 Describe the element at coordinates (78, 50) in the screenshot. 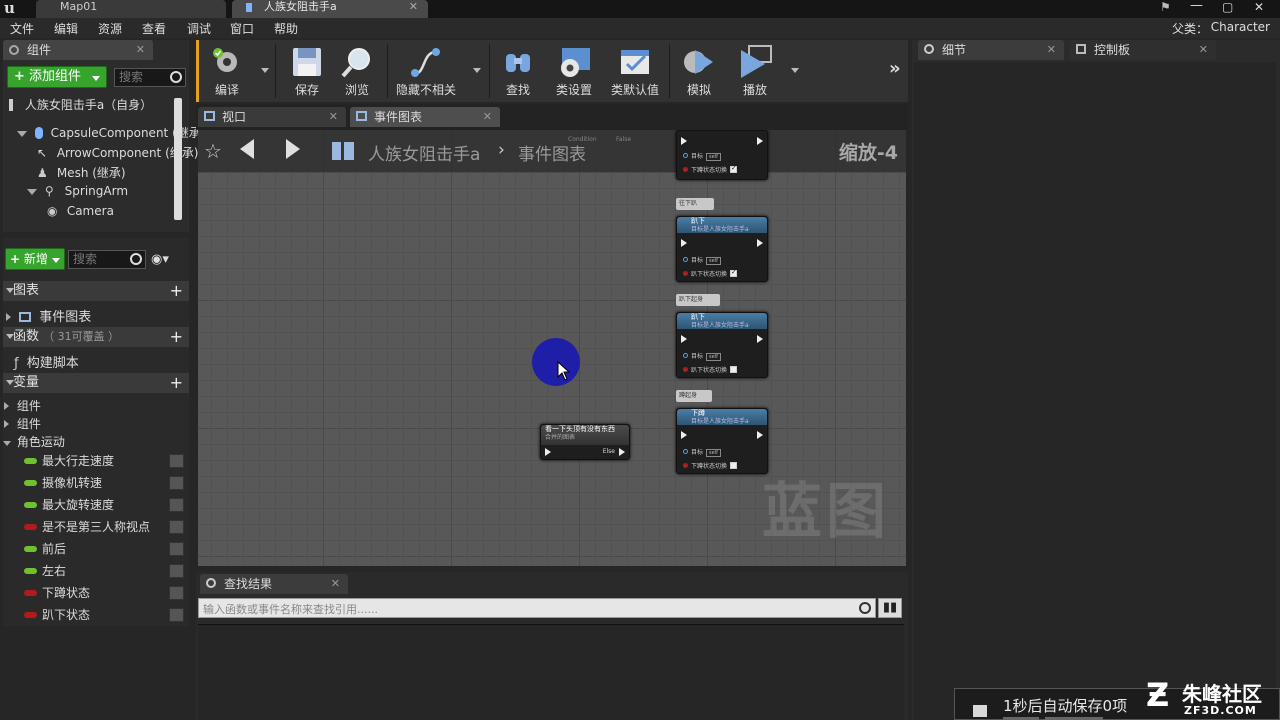

I see `components-tab: 组件 ✕` at that location.